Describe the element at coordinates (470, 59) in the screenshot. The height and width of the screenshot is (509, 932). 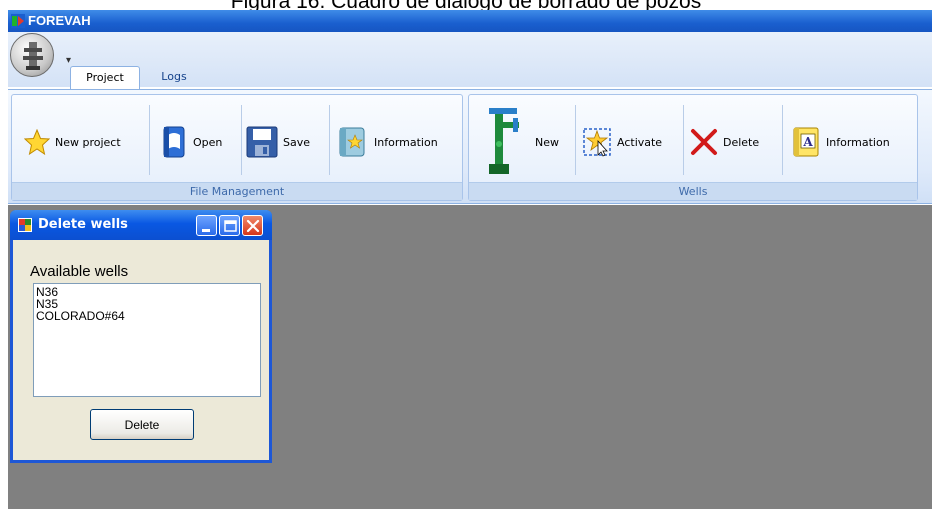
I see `quick-access-toolbar: ▾` at that location.